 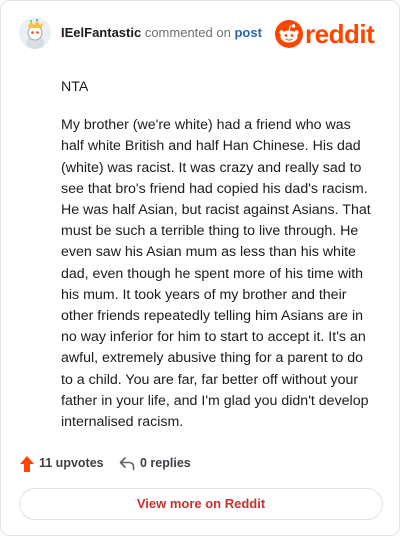 I want to click on action-text: commented on, so click(x=187, y=32).